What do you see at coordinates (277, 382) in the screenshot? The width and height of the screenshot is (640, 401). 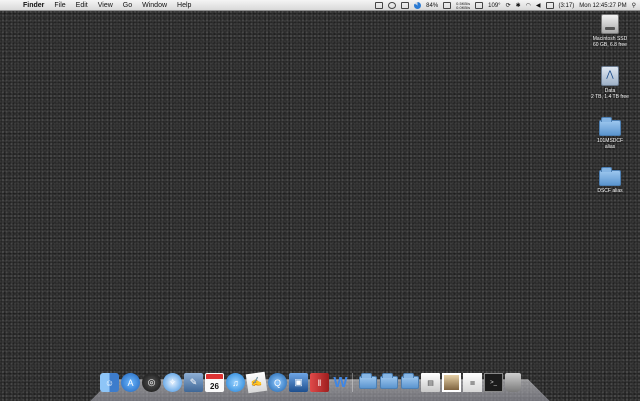 I see `quicktime-icon: Q` at bounding box center [277, 382].